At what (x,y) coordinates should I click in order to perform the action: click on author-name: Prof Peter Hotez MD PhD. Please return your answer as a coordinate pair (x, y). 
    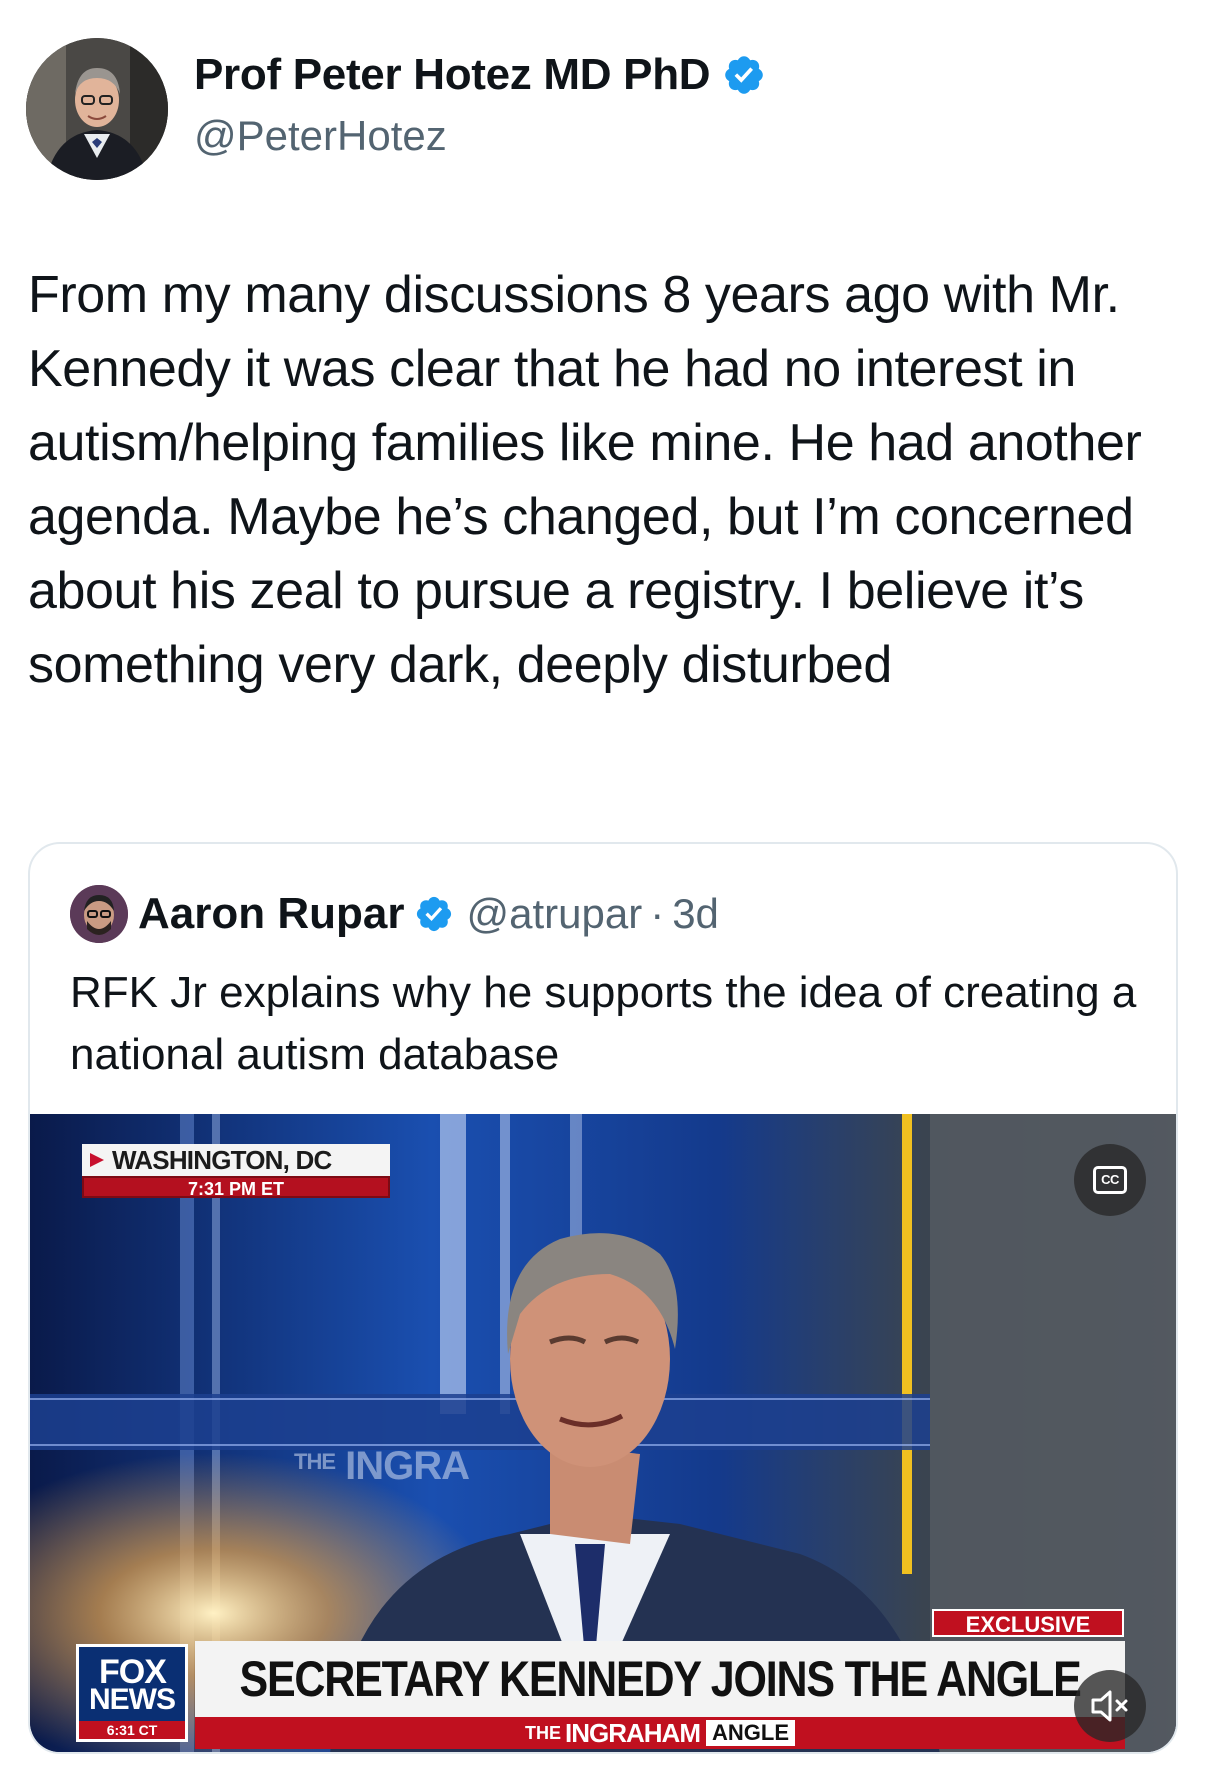
    Looking at the image, I should click on (452, 75).